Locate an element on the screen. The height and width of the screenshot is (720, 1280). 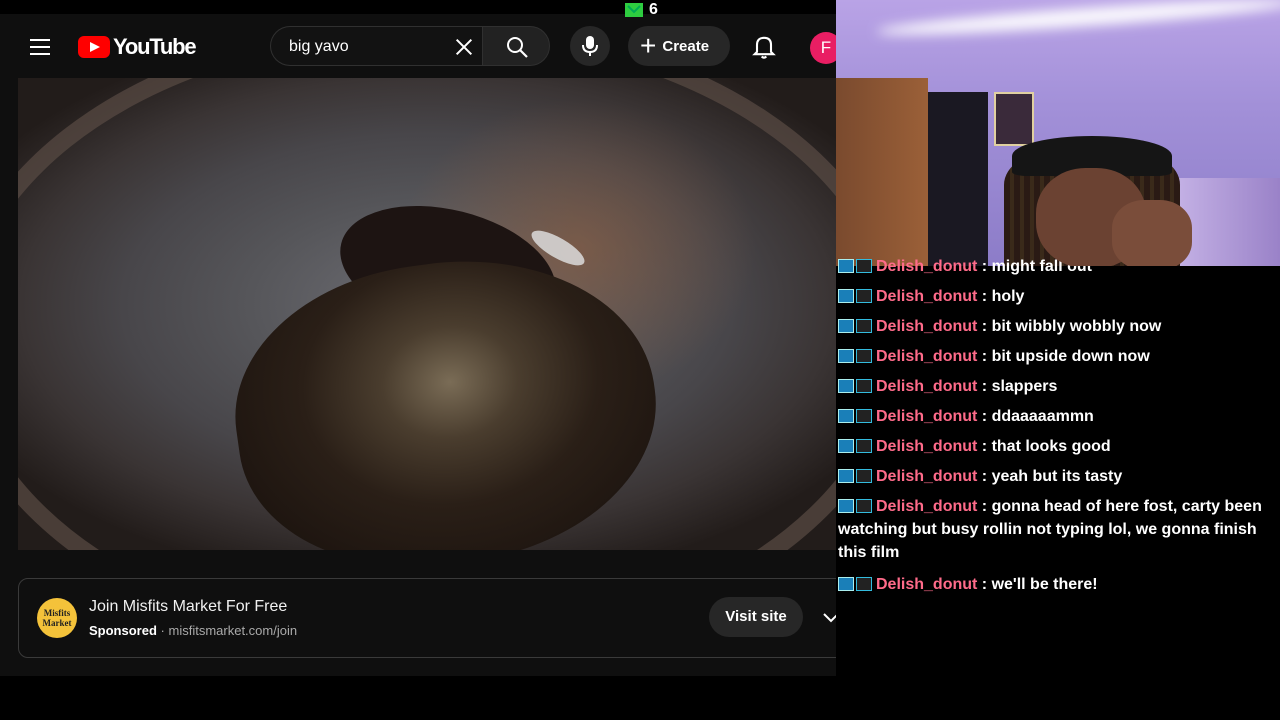
follow-alert-icon is located at coordinates (634, 10).